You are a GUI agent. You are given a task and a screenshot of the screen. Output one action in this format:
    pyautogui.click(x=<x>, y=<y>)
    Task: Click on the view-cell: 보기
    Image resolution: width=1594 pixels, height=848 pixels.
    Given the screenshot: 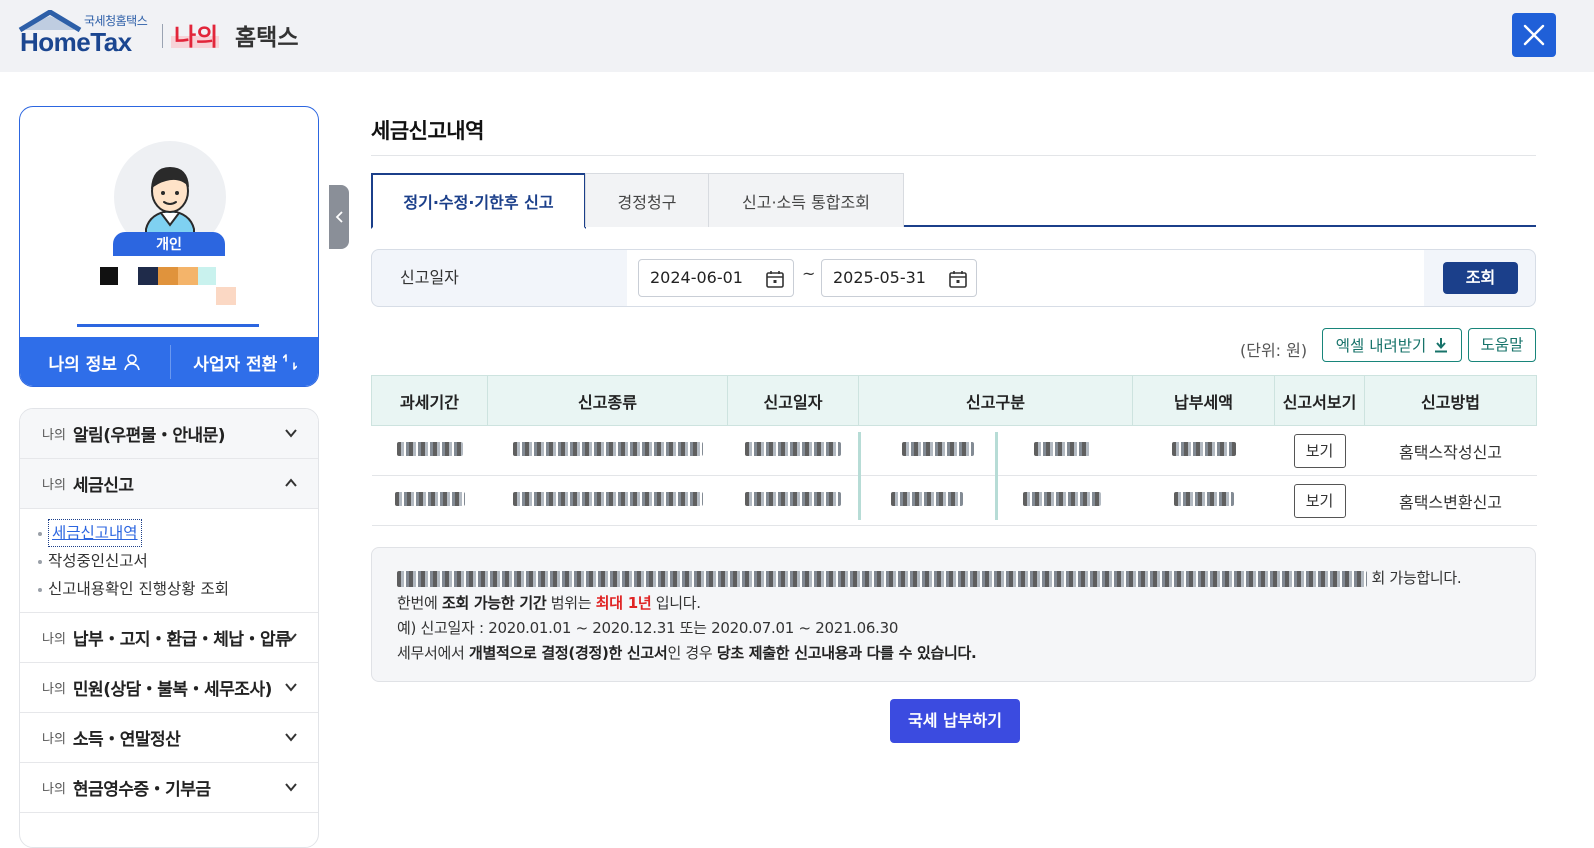 What is the action you would take?
    pyautogui.click(x=1319, y=500)
    